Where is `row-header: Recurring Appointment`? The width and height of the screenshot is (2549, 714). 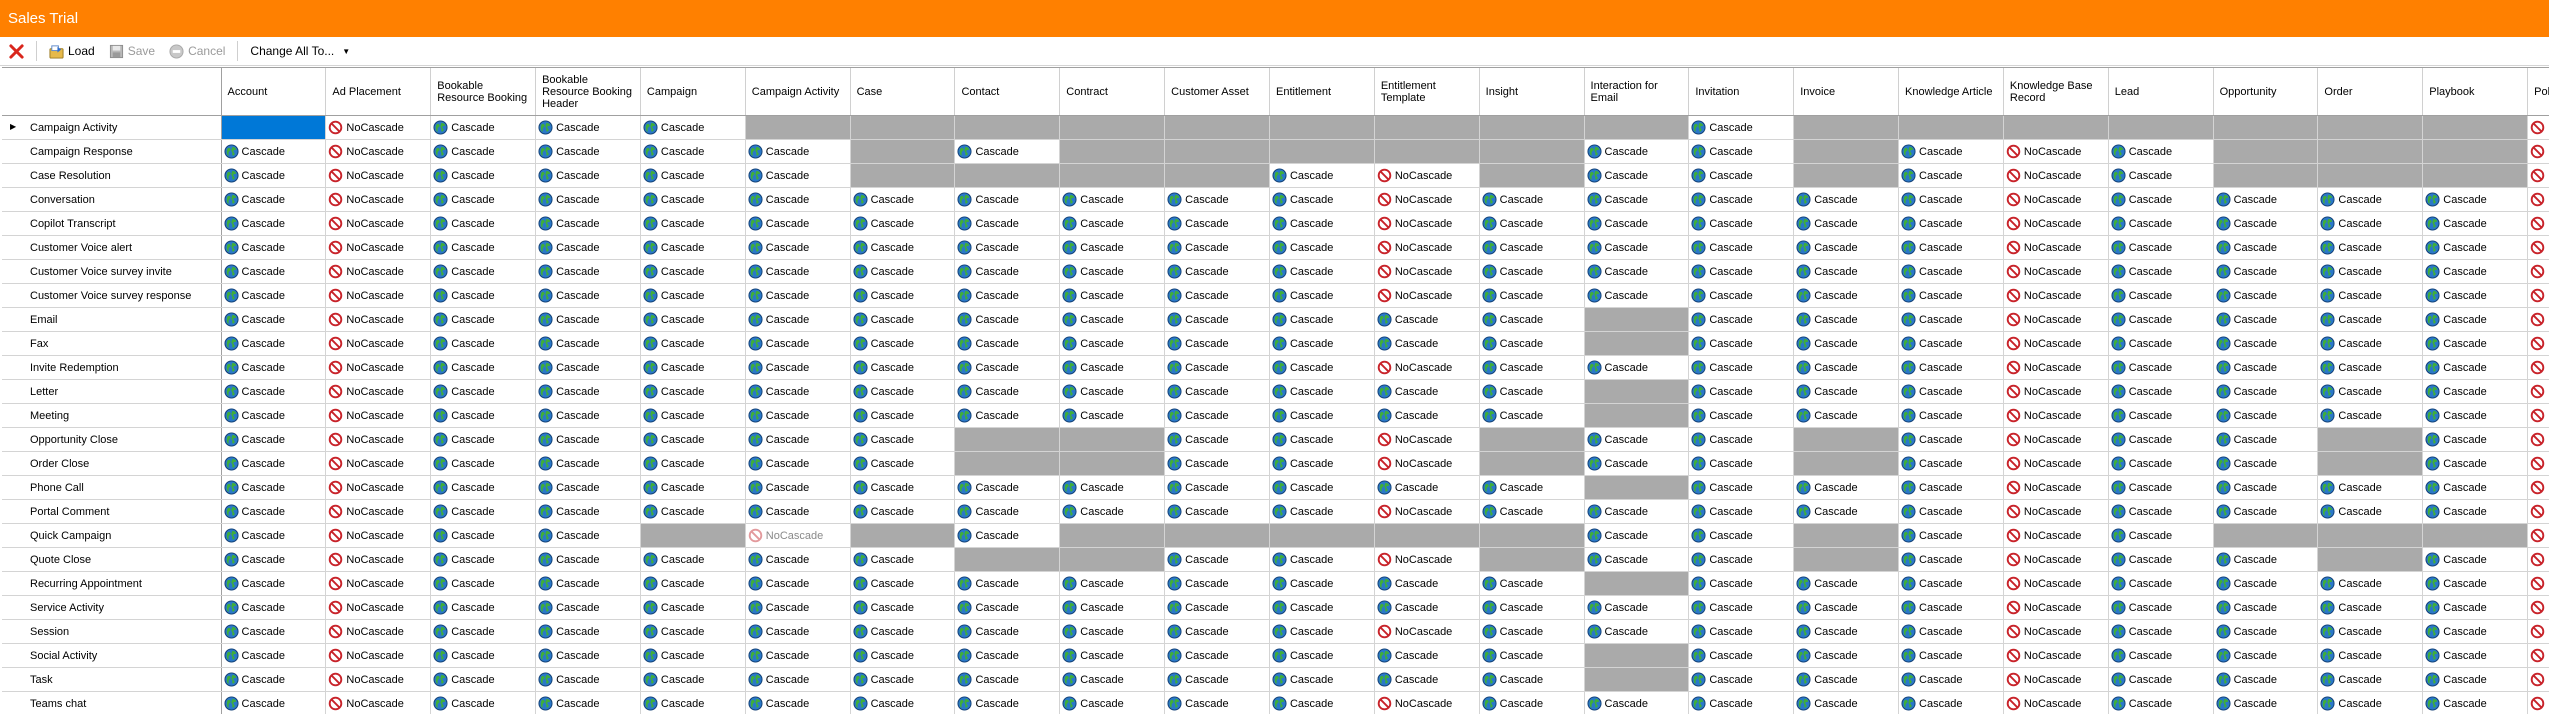 row-header: Recurring Appointment is located at coordinates (111, 584).